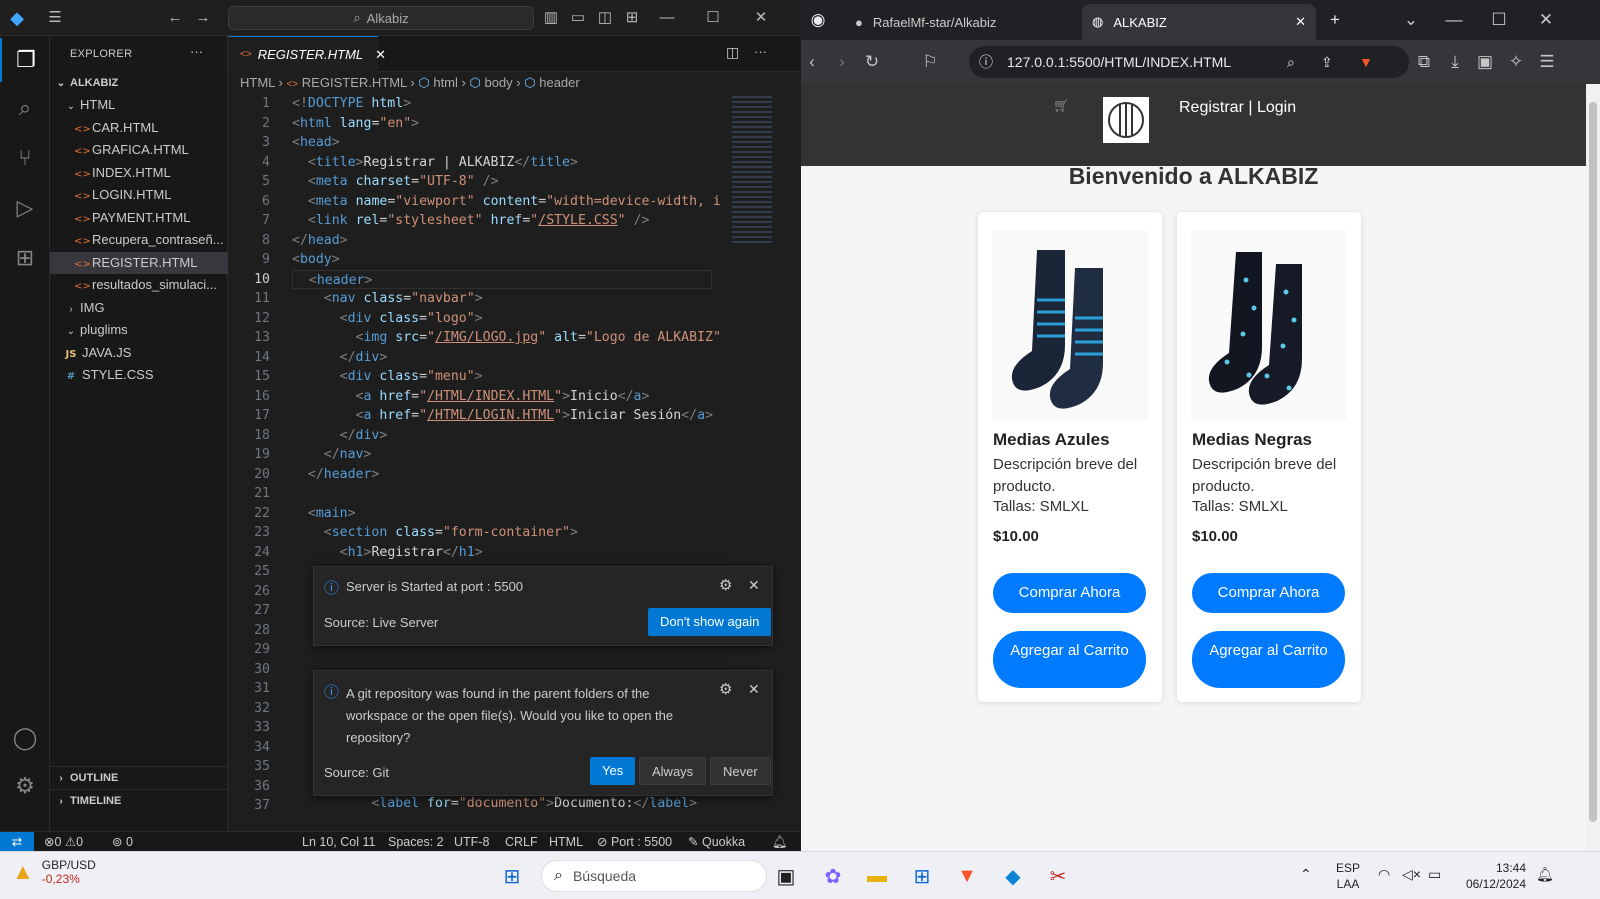 This screenshot has width=1600, height=899. What do you see at coordinates (471, 842) in the screenshot?
I see `encoding: UTF-8` at bounding box center [471, 842].